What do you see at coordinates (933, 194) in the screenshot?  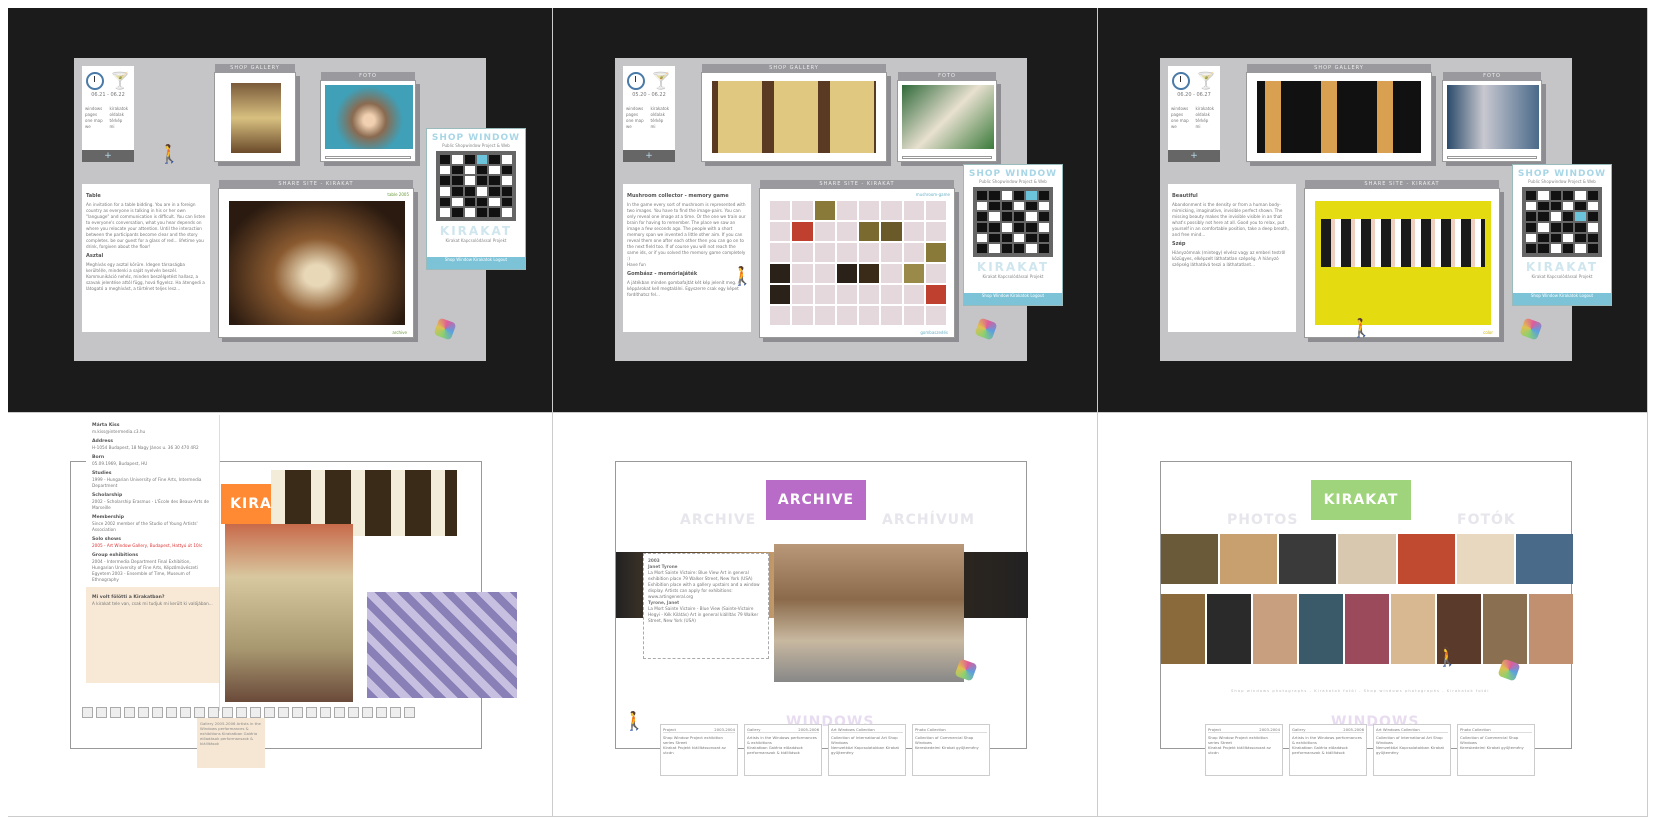 I see `tag-label: mushroom-game` at bounding box center [933, 194].